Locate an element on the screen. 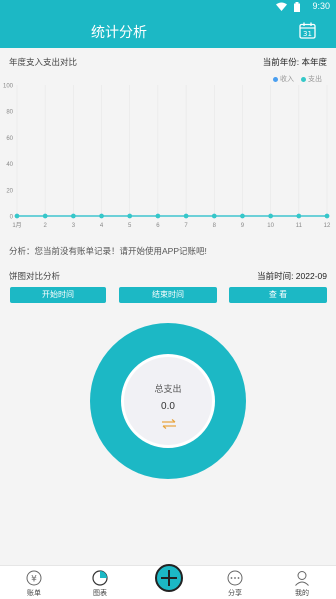 Image resolution: width=336 pixels, height=599 pixels. nav-bill-label: 账单 is located at coordinates (34, 593).